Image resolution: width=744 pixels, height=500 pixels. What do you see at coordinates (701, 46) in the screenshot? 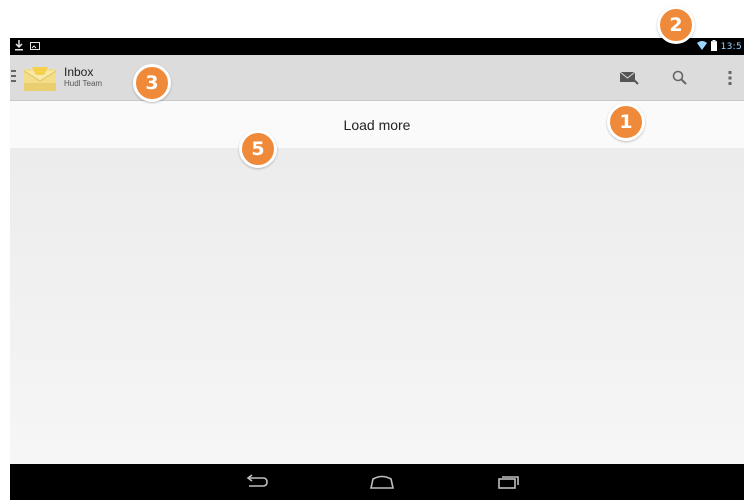
I see `wifi-icon` at bounding box center [701, 46].